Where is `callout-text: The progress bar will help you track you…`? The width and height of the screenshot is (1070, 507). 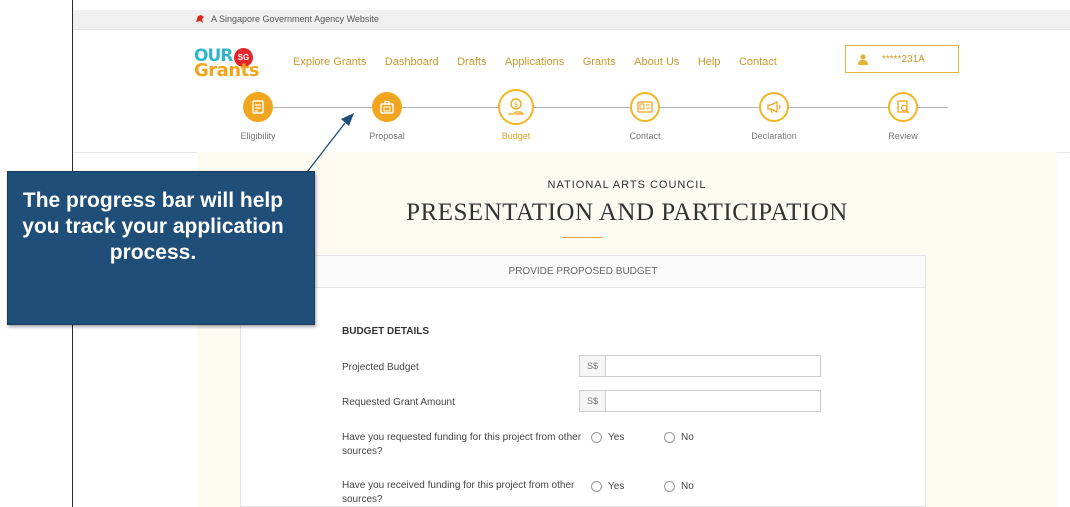
callout-text: The progress bar will help you track you… is located at coordinates (153, 226).